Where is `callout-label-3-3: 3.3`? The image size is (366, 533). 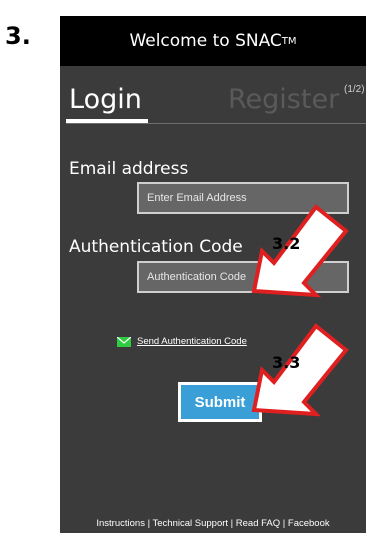 callout-label-3-3: 3.3 is located at coordinates (286, 362).